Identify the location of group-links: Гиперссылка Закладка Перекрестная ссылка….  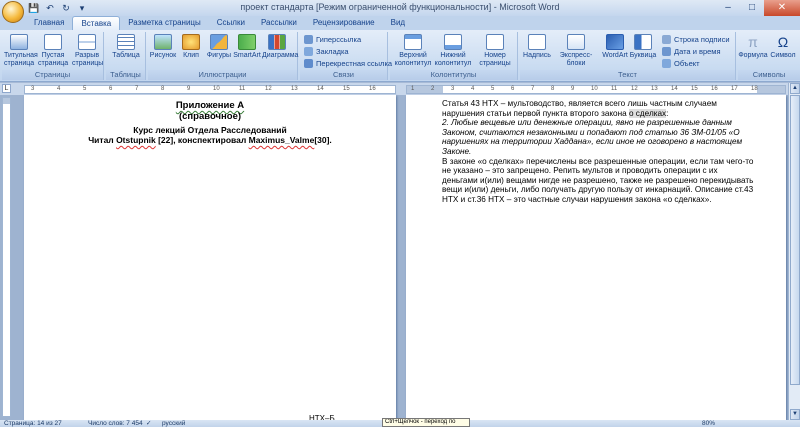
(346, 56).